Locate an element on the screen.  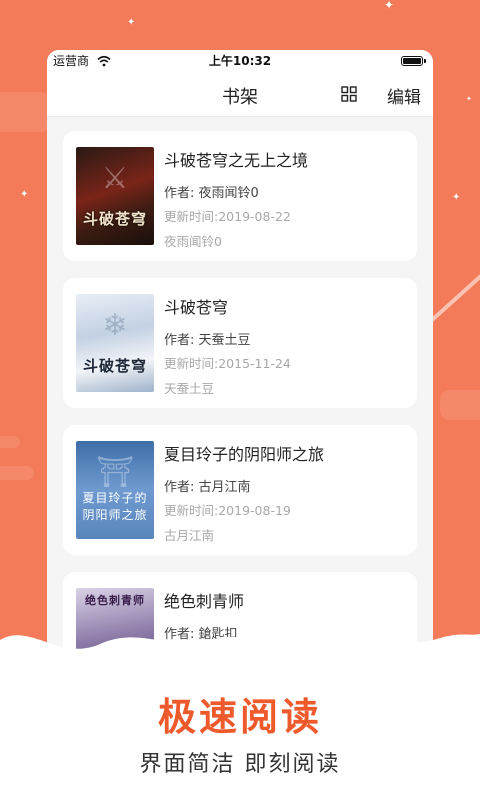
book-author: 作者: 古月江南 is located at coordinates (207, 487).